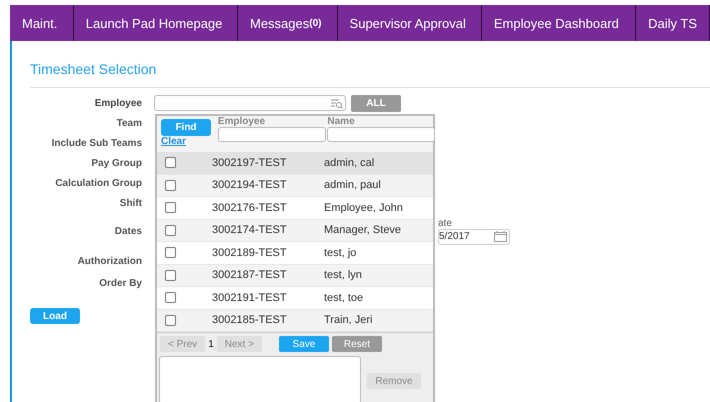  What do you see at coordinates (673, 23) in the screenshot?
I see `nav-tab: Daily TS` at bounding box center [673, 23].